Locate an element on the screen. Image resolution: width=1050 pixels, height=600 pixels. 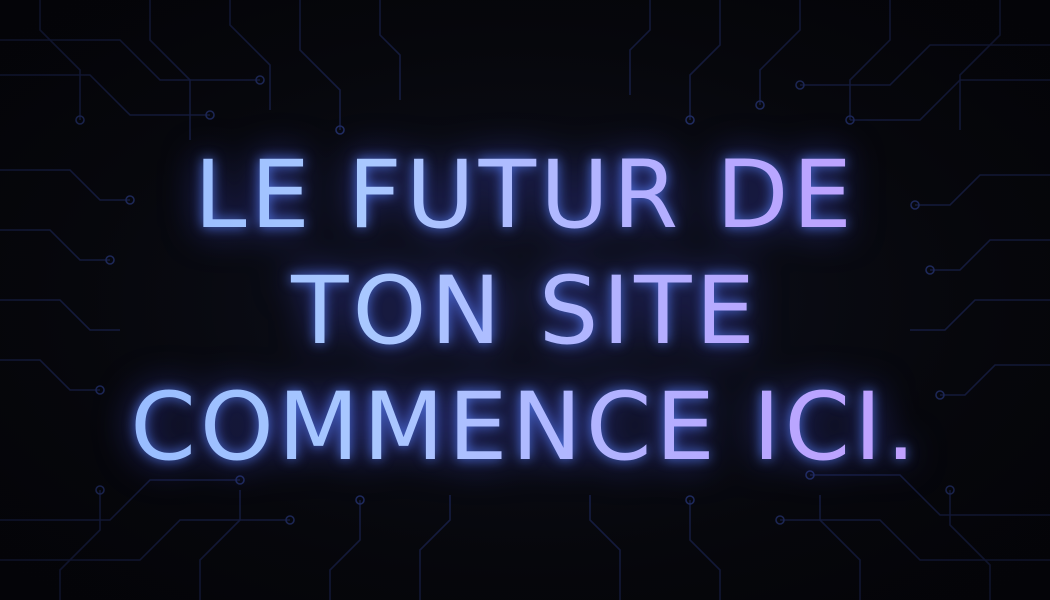
headline-line-1: LE FUTUR DE is located at coordinates (525, 195).